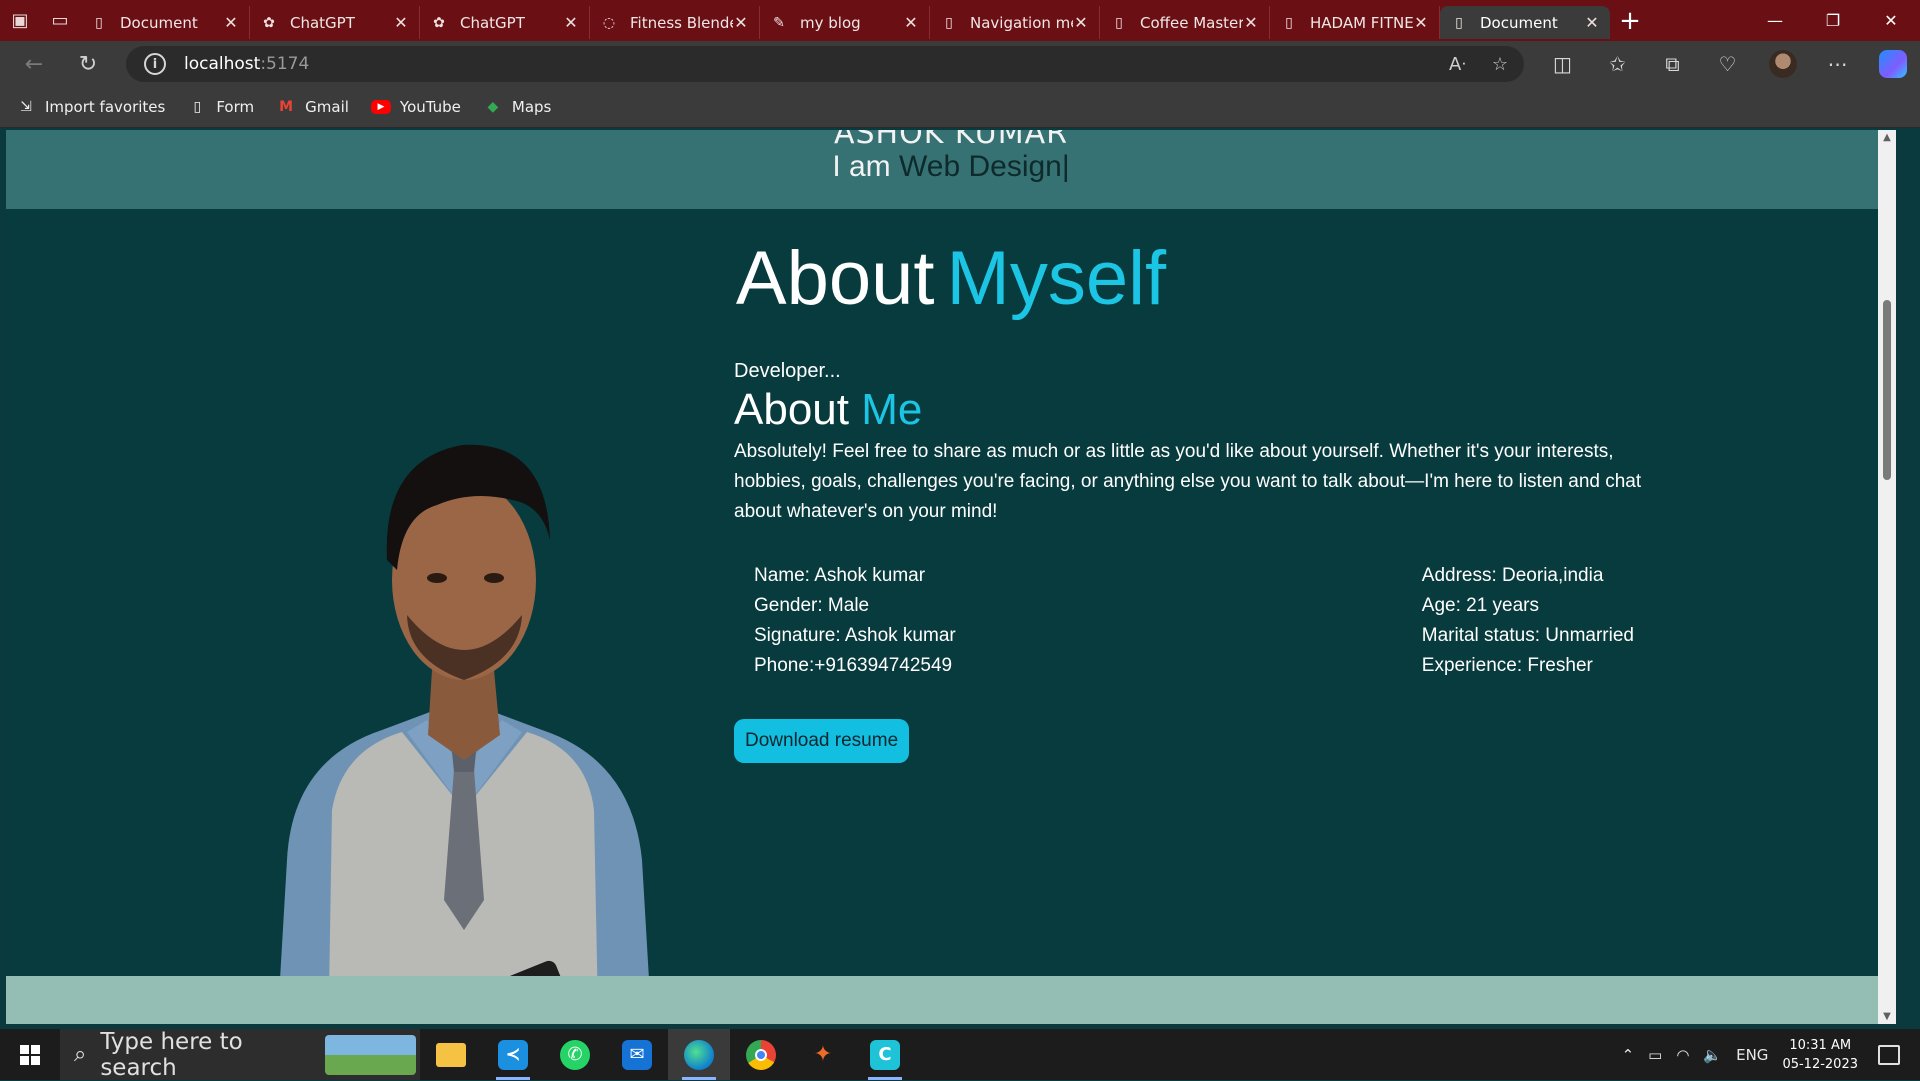  I want to click on profile-photo, so click(464, 734).